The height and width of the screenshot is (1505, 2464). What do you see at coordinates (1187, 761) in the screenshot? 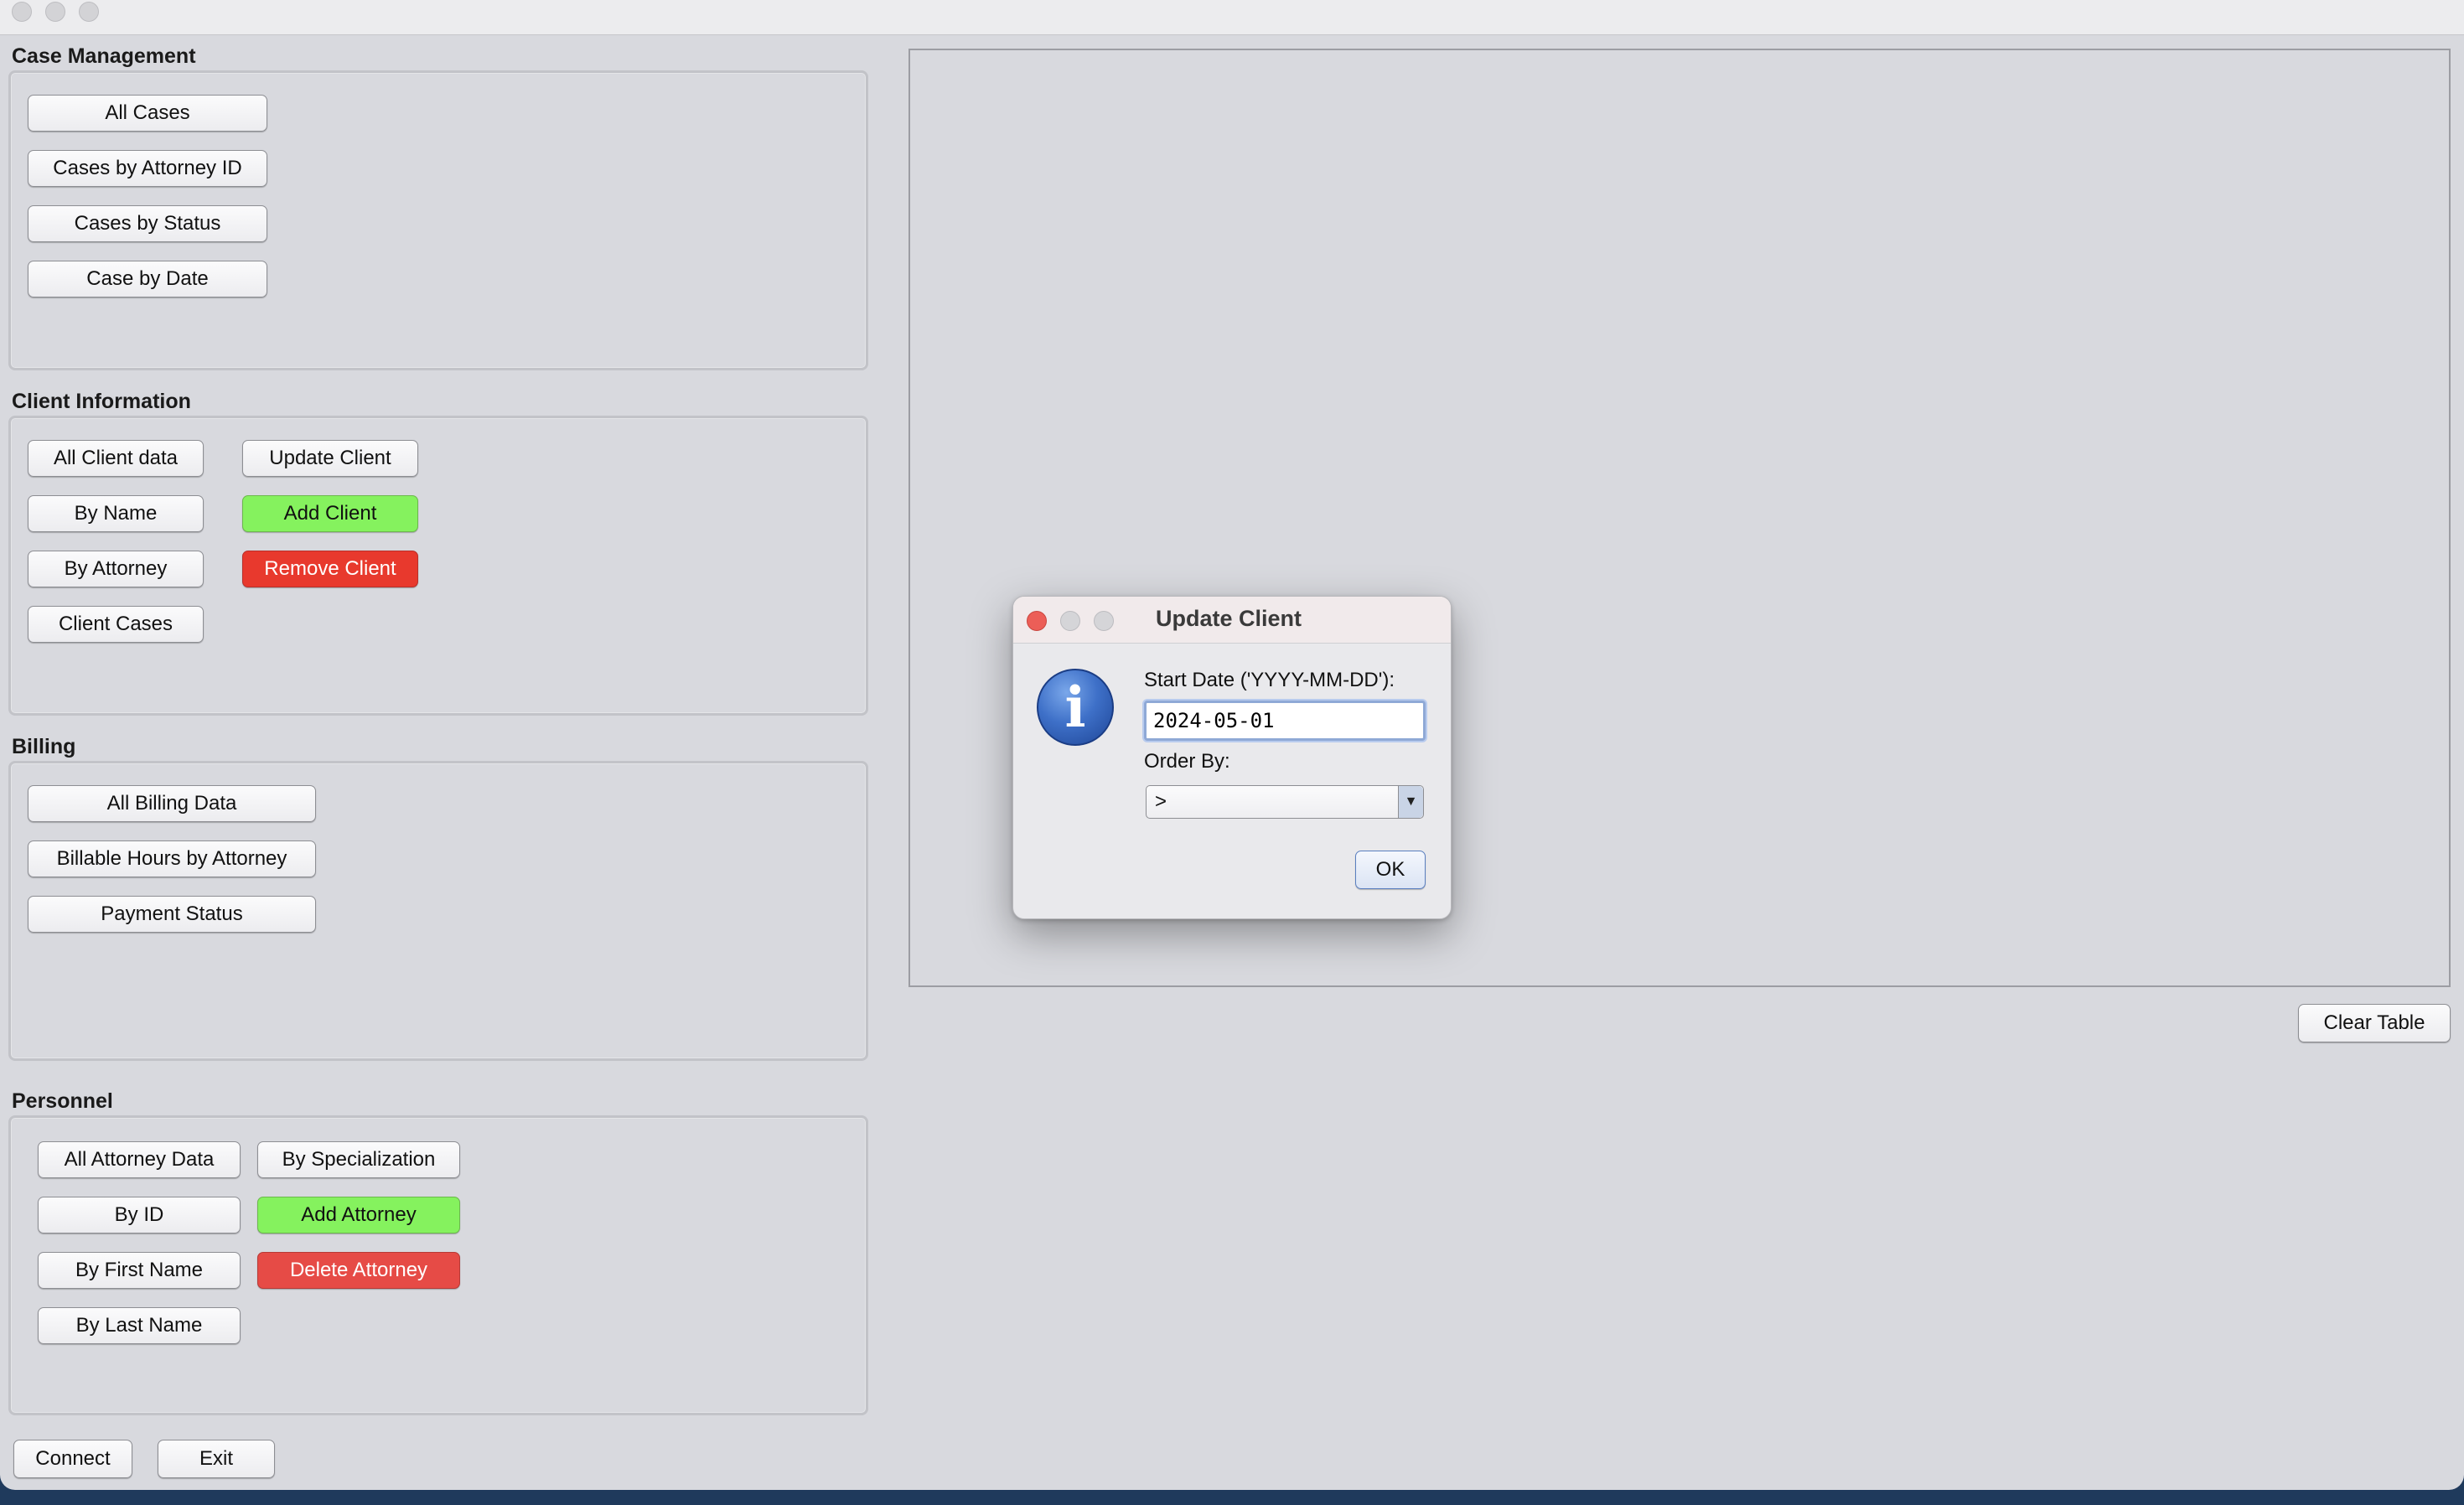
I see `order-by-label: Order By:` at bounding box center [1187, 761].